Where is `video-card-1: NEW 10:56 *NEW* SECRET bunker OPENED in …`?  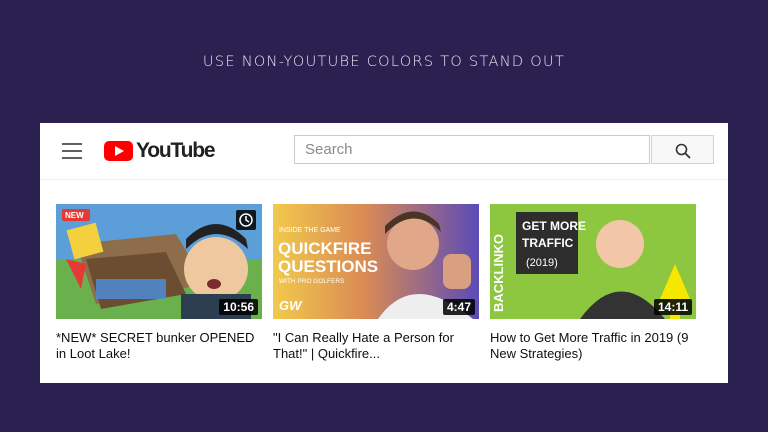
video-card-1: NEW 10:56 *NEW* SECRET bunker OPENED in … is located at coordinates (159, 283).